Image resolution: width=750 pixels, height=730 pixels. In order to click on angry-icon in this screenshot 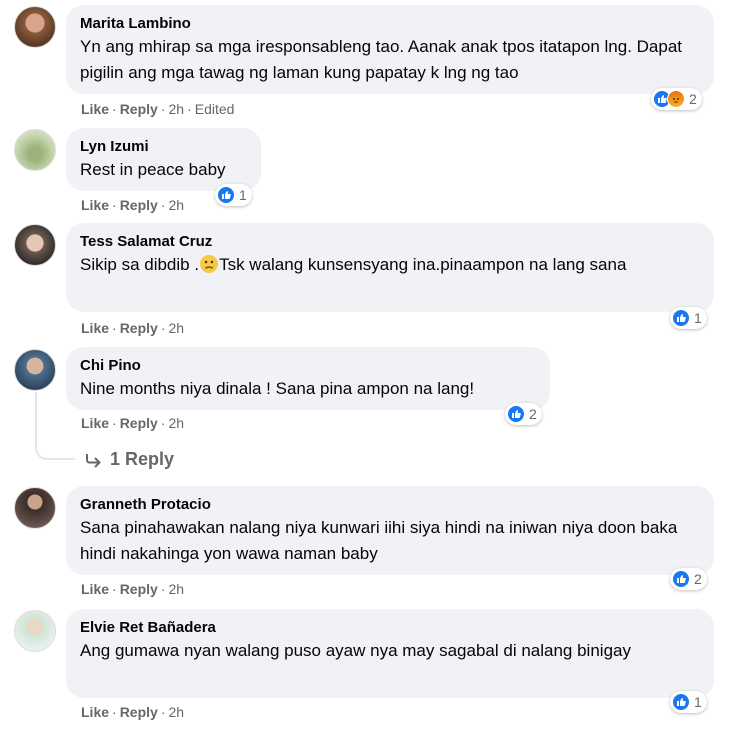, I will do `click(676, 99)`.